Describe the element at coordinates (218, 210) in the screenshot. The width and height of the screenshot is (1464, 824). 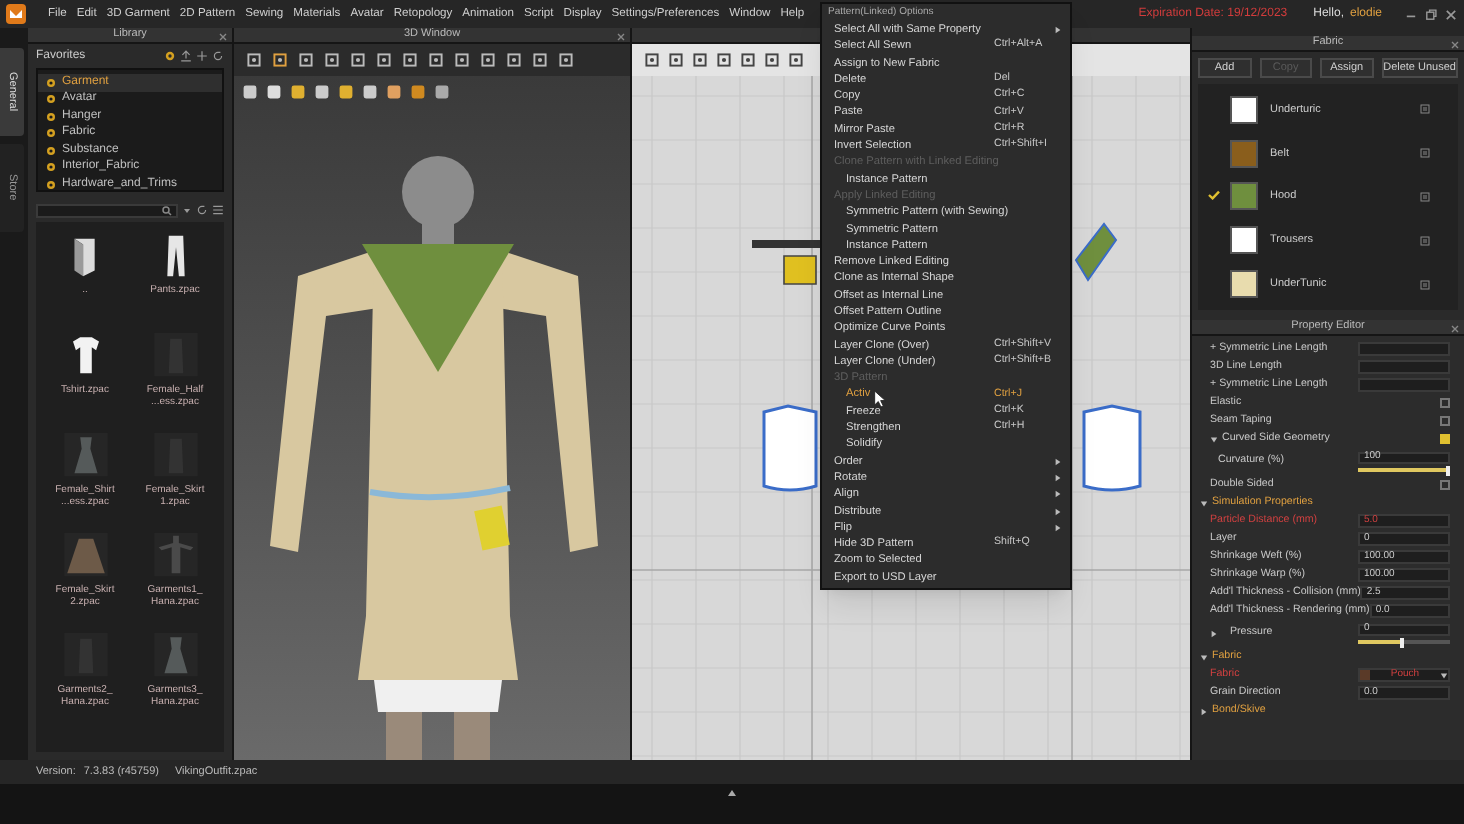
I see `list-view-icon` at that location.